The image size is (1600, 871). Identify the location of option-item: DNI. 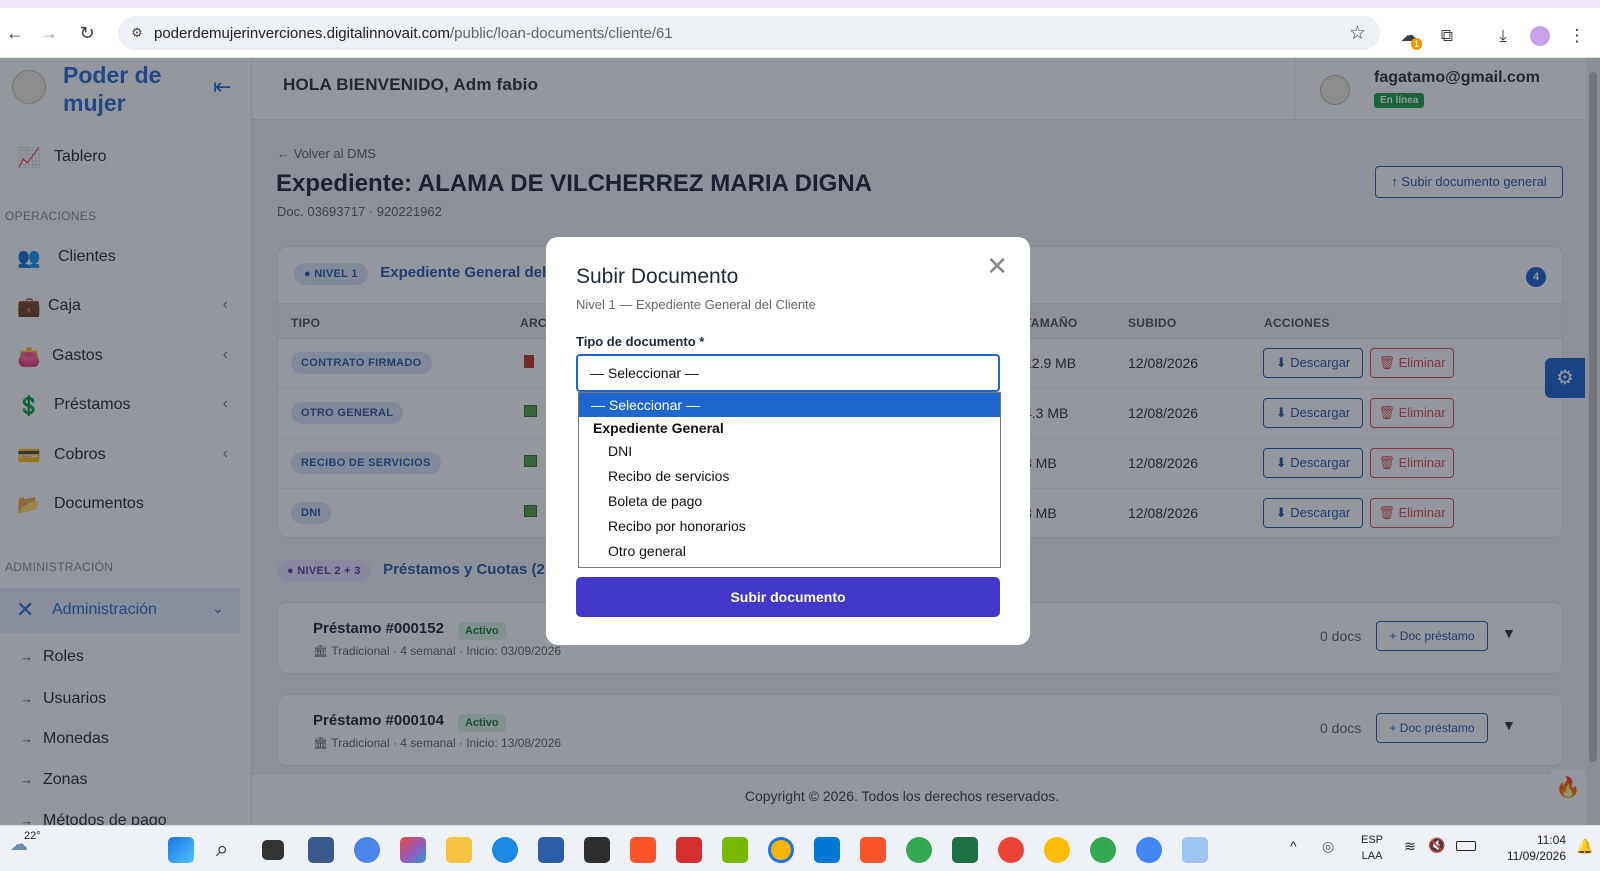
(789, 451).